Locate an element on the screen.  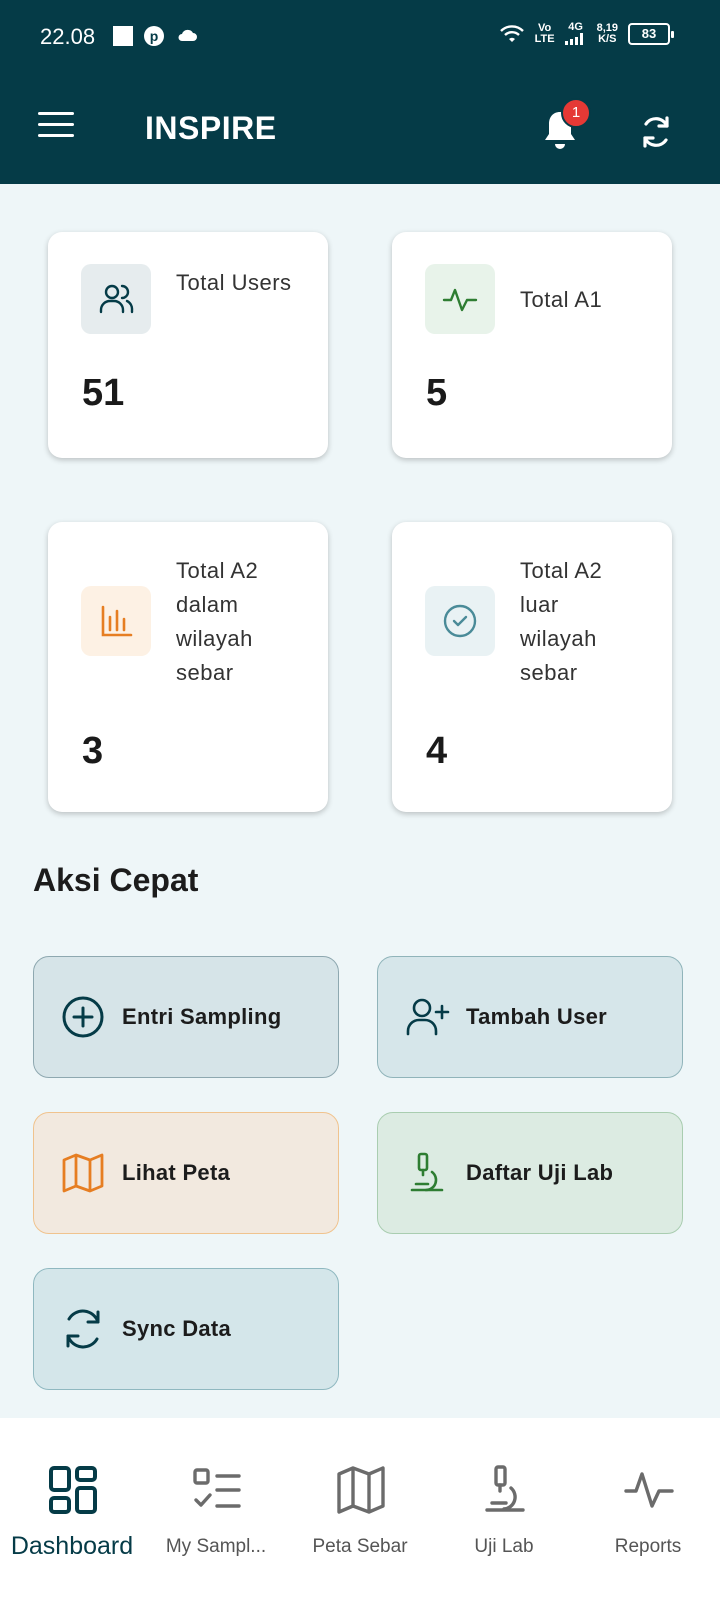
signal-icon is located at coordinates (573, 39).